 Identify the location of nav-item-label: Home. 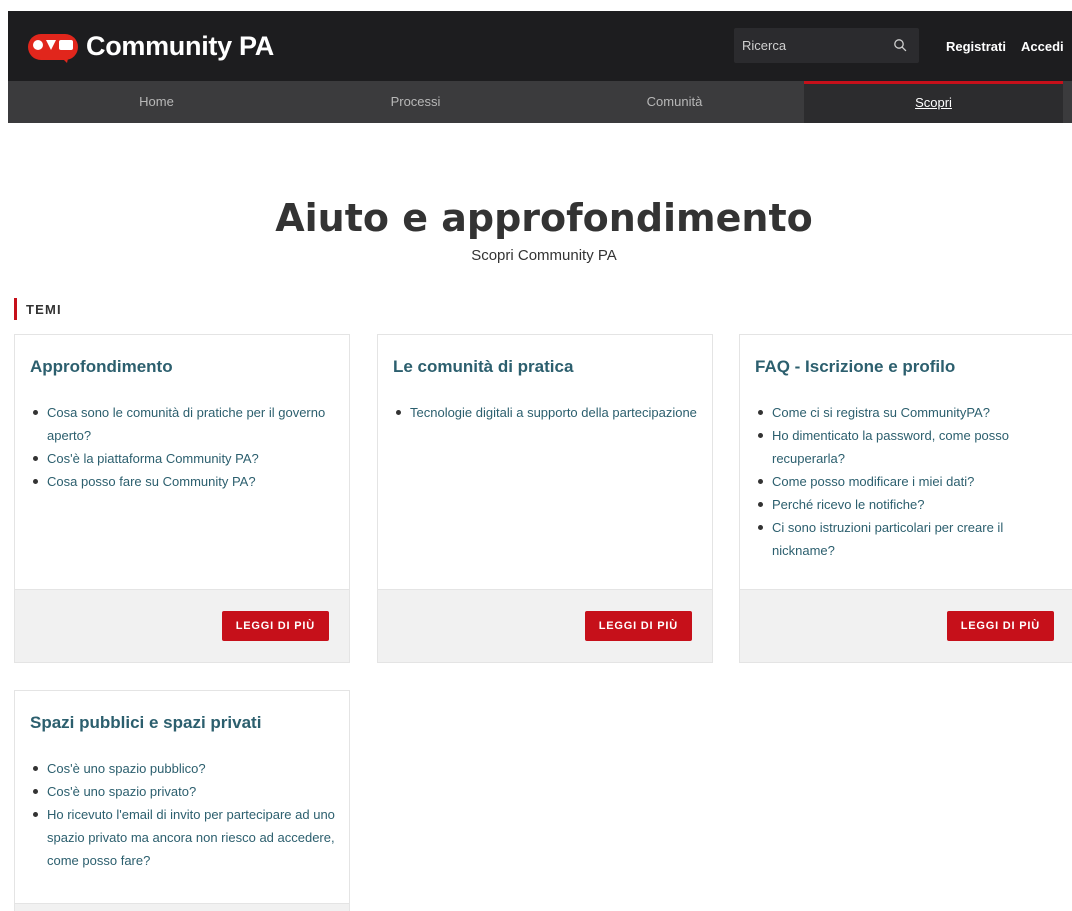
(156, 101).